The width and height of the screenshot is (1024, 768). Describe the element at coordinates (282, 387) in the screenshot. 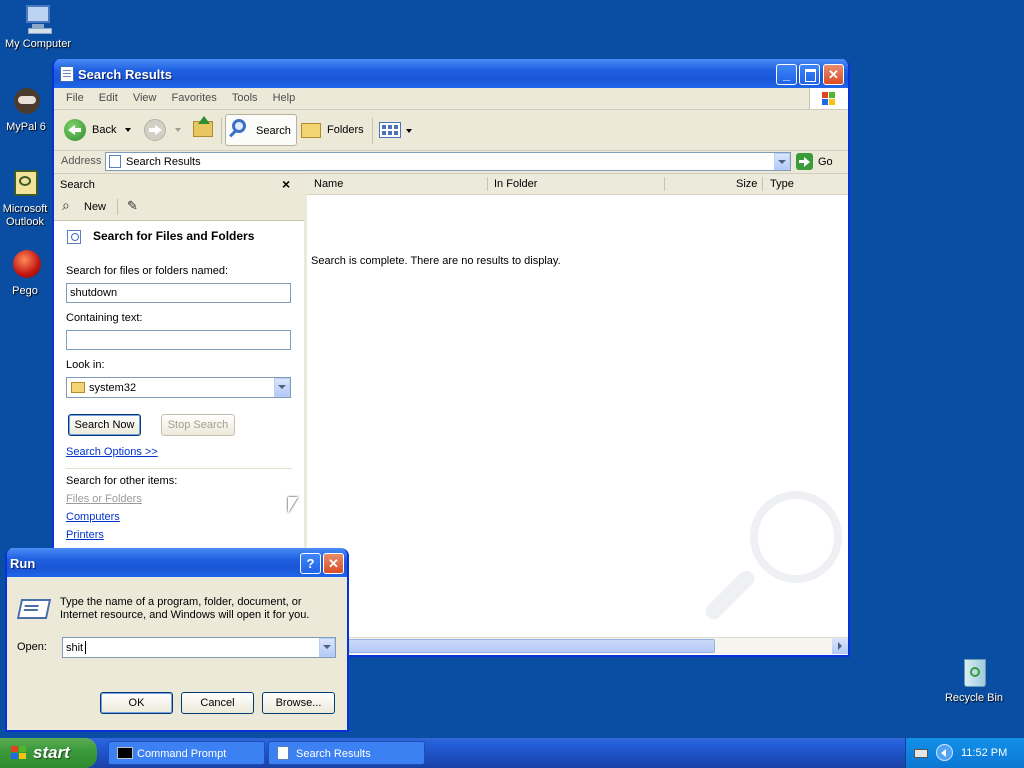

I see `look-in-dropdown-button` at that location.